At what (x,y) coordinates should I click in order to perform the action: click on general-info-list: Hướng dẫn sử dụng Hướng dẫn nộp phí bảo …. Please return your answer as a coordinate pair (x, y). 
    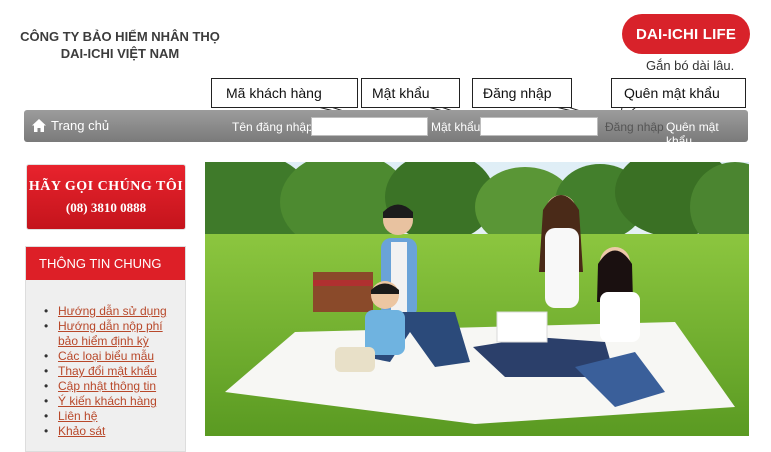
    Looking at the image, I should click on (114, 371).